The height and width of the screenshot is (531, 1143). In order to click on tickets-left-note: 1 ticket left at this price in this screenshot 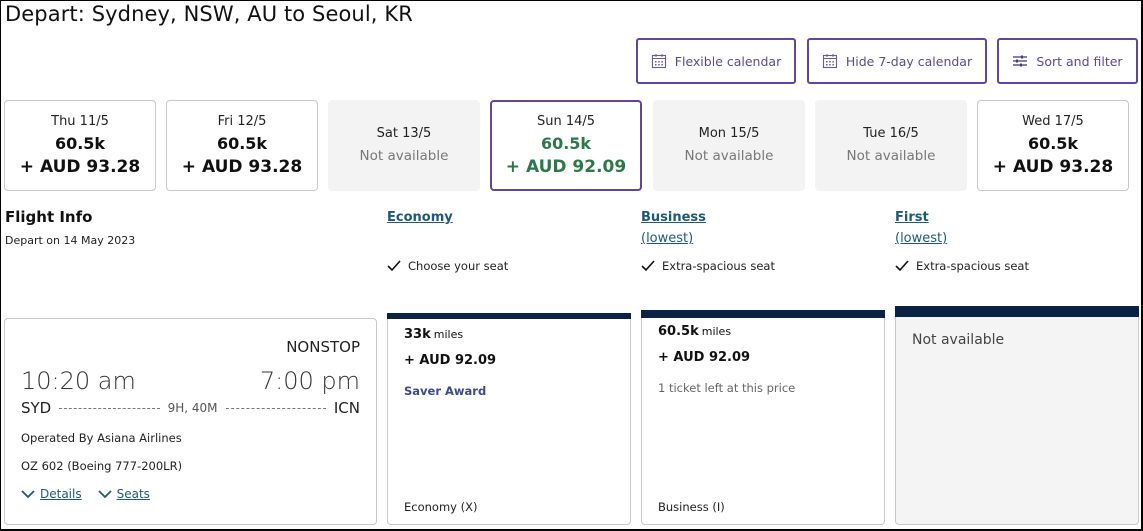, I will do `click(727, 388)`.